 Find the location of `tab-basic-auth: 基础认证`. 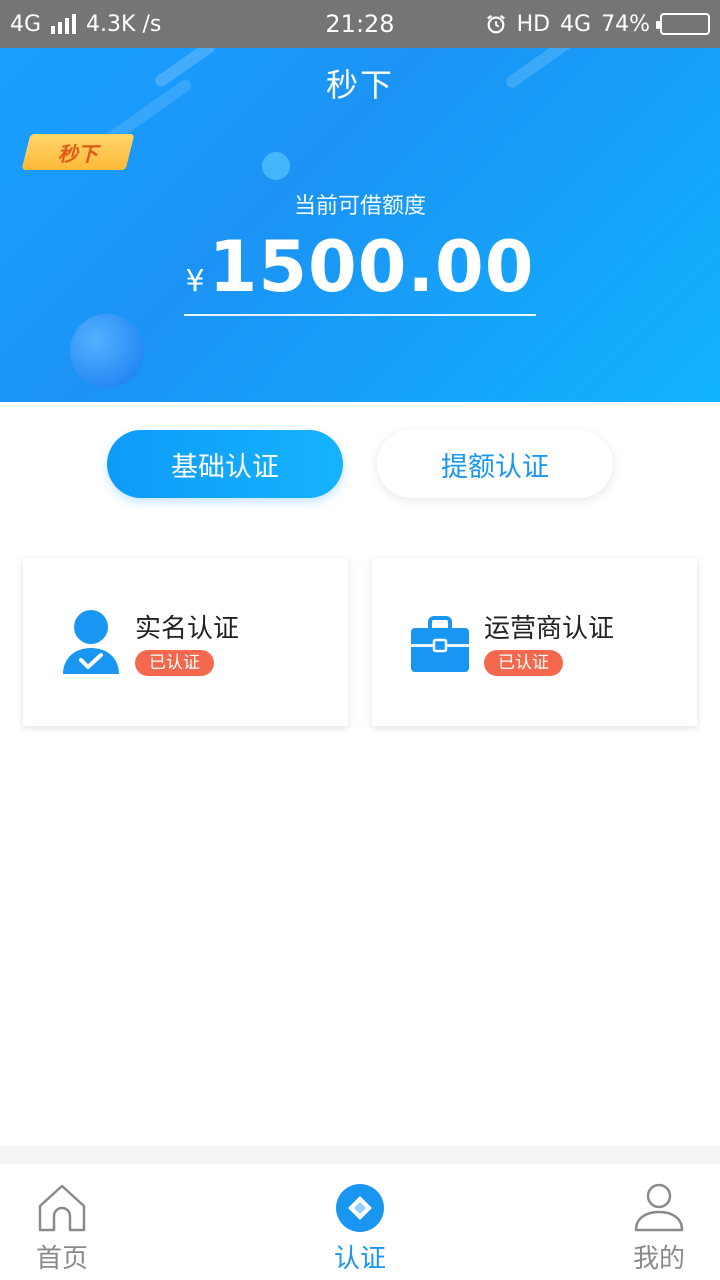

tab-basic-auth: 基础认证 is located at coordinates (225, 464).